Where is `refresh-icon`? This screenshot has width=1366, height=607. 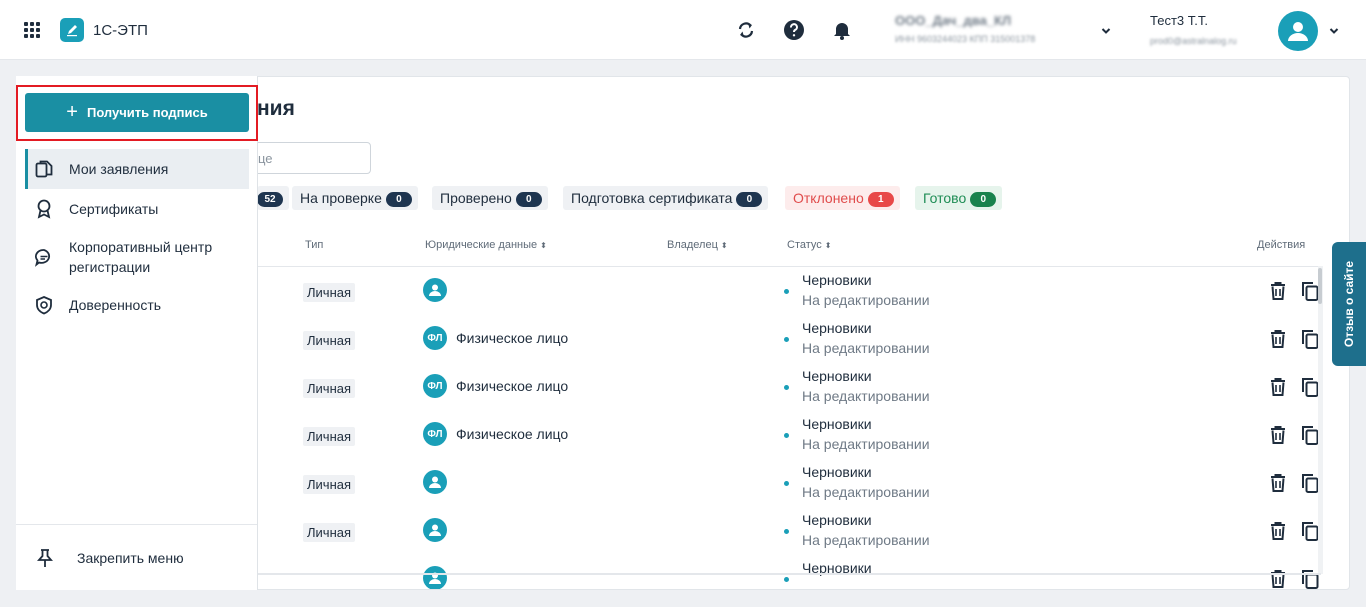 refresh-icon is located at coordinates (746, 30).